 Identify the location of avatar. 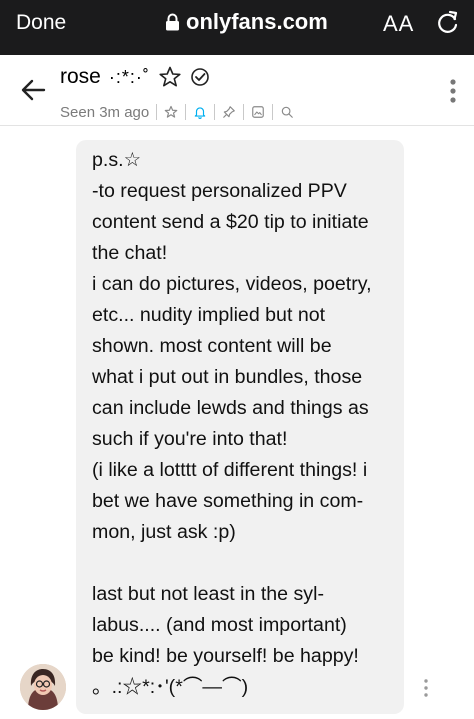
(43, 687).